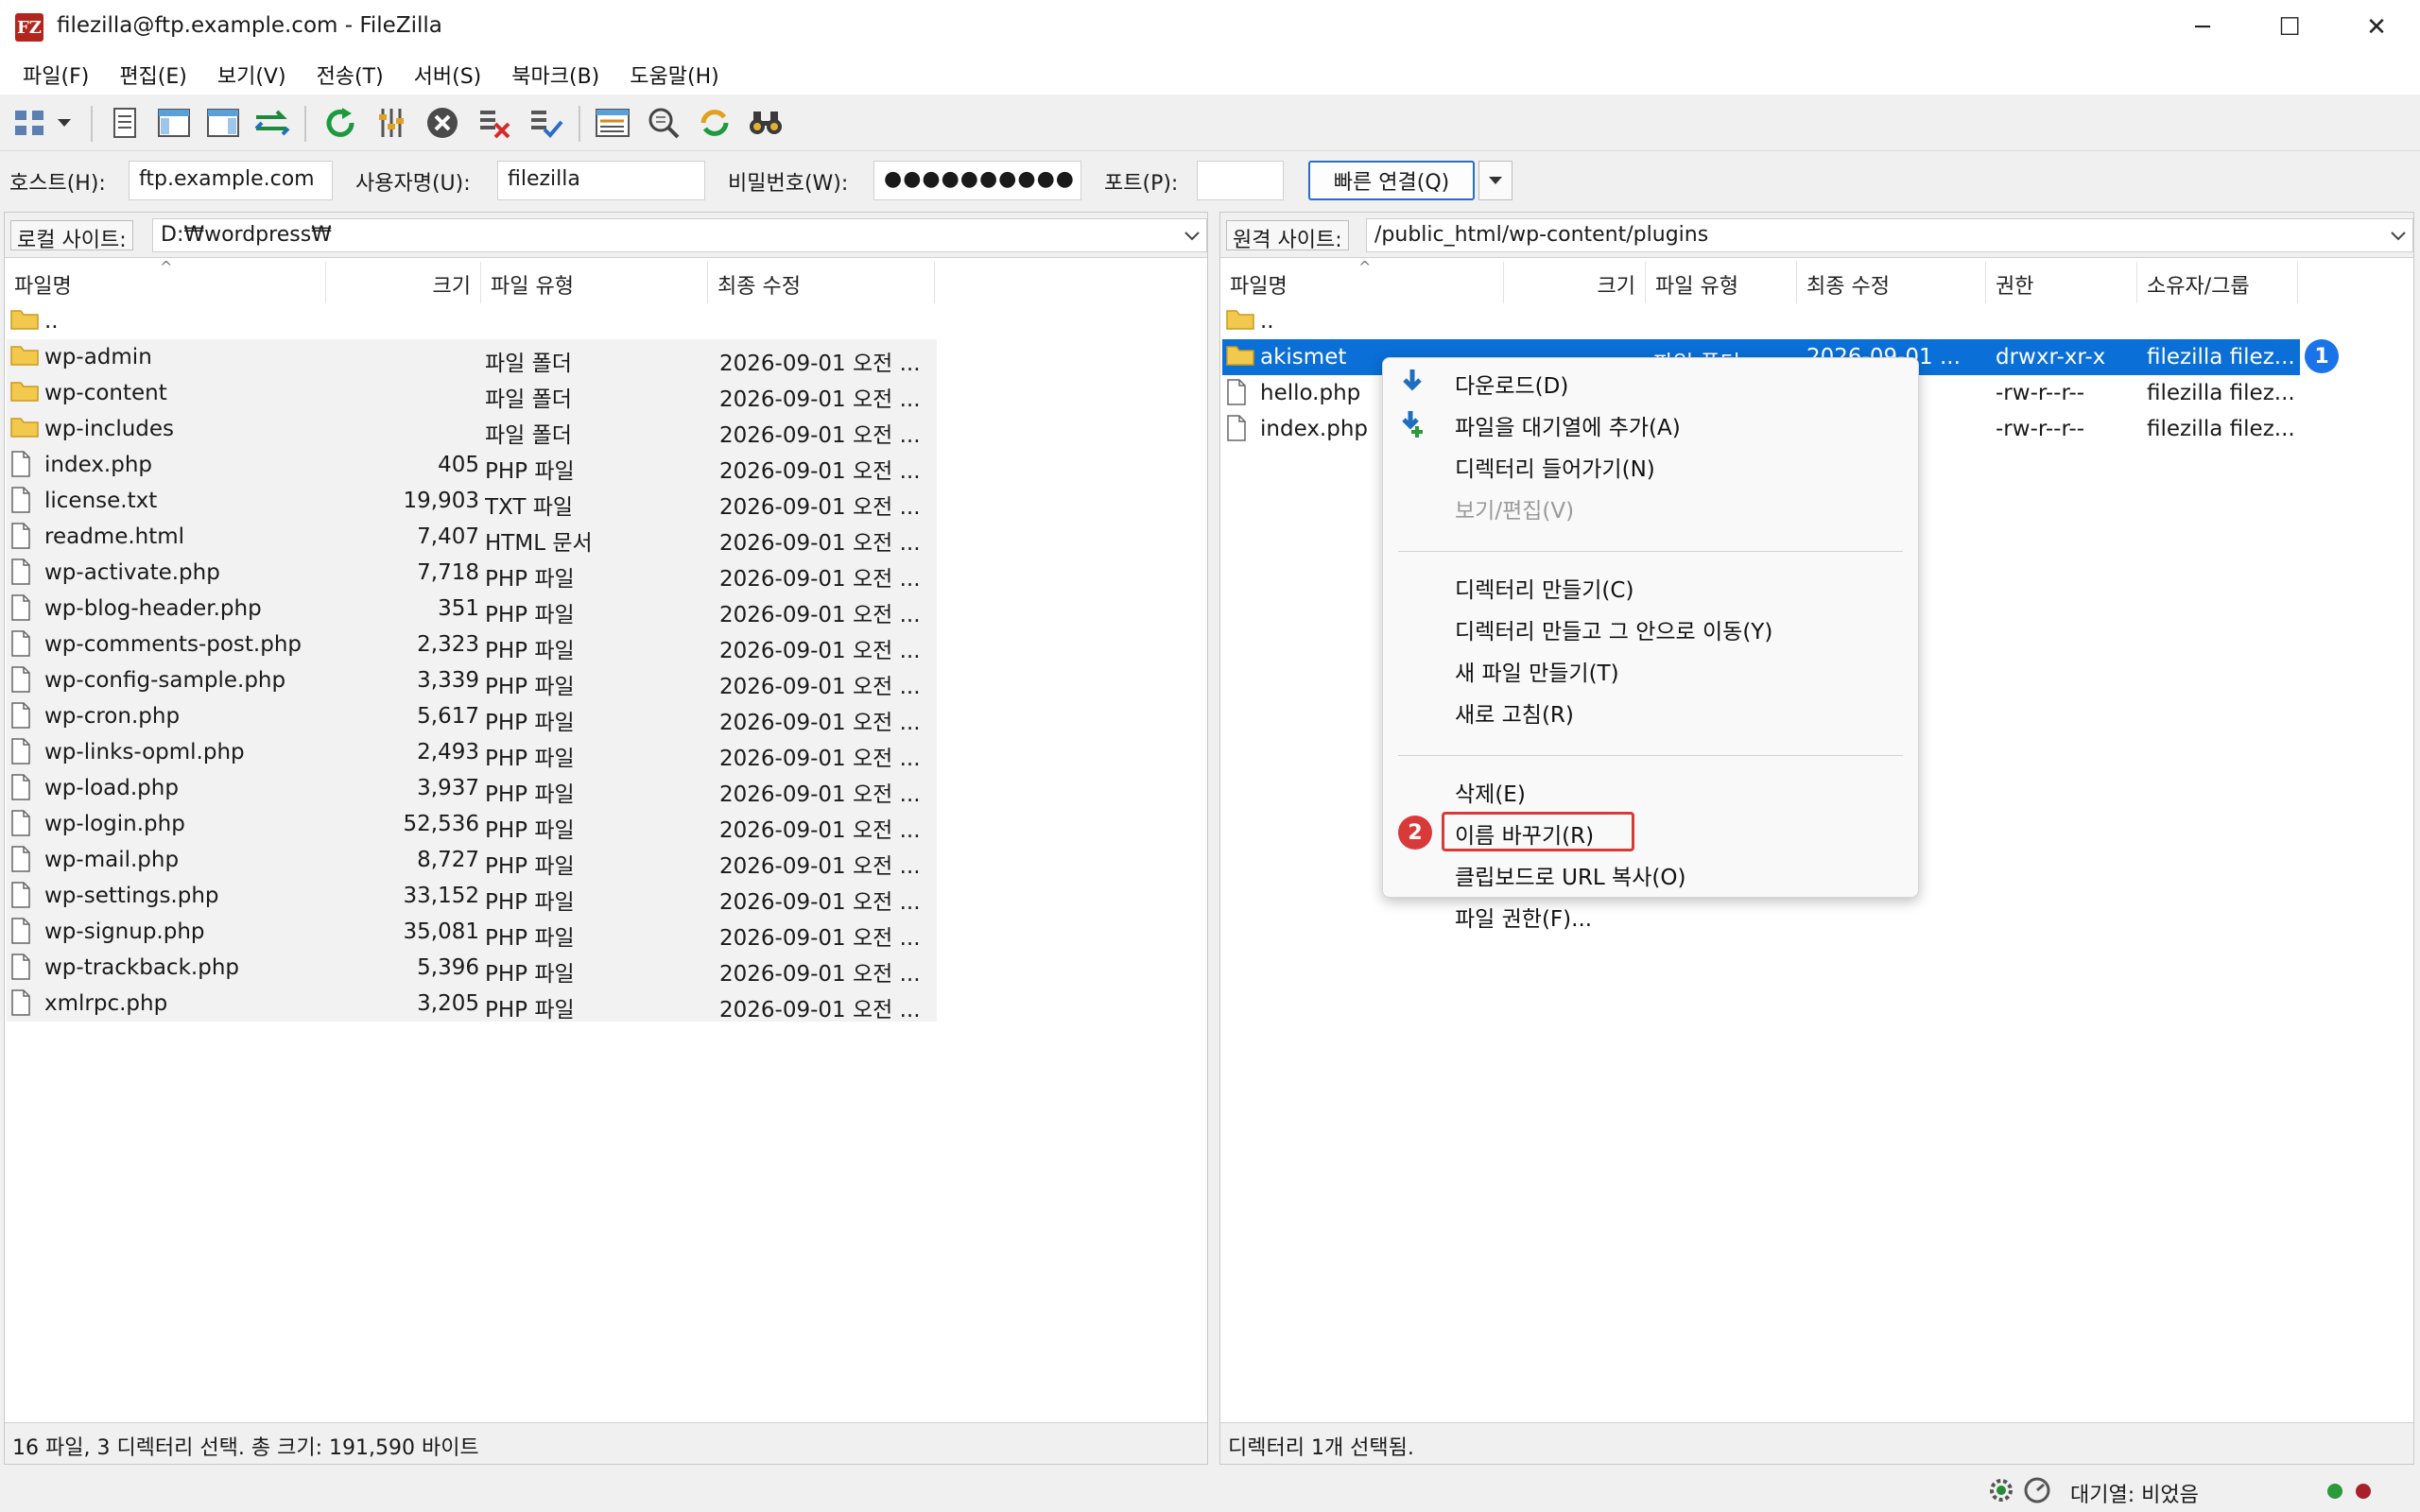 The height and width of the screenshot is (1512, 2420). What do you see at coordinates (1490, 792) in the screenshot?
I see `context-menu-item: 삭제(E)` at bounding box center [1490, 792].